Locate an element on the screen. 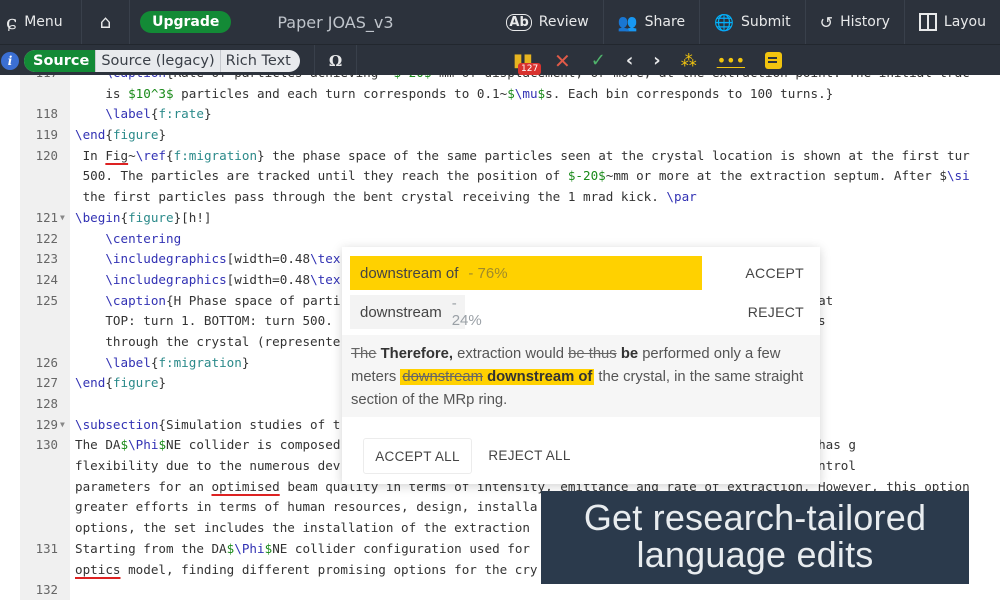 The width and height of the screenshot is (1000, 600). submit-label: Submit is located at coordinates (766, 22).